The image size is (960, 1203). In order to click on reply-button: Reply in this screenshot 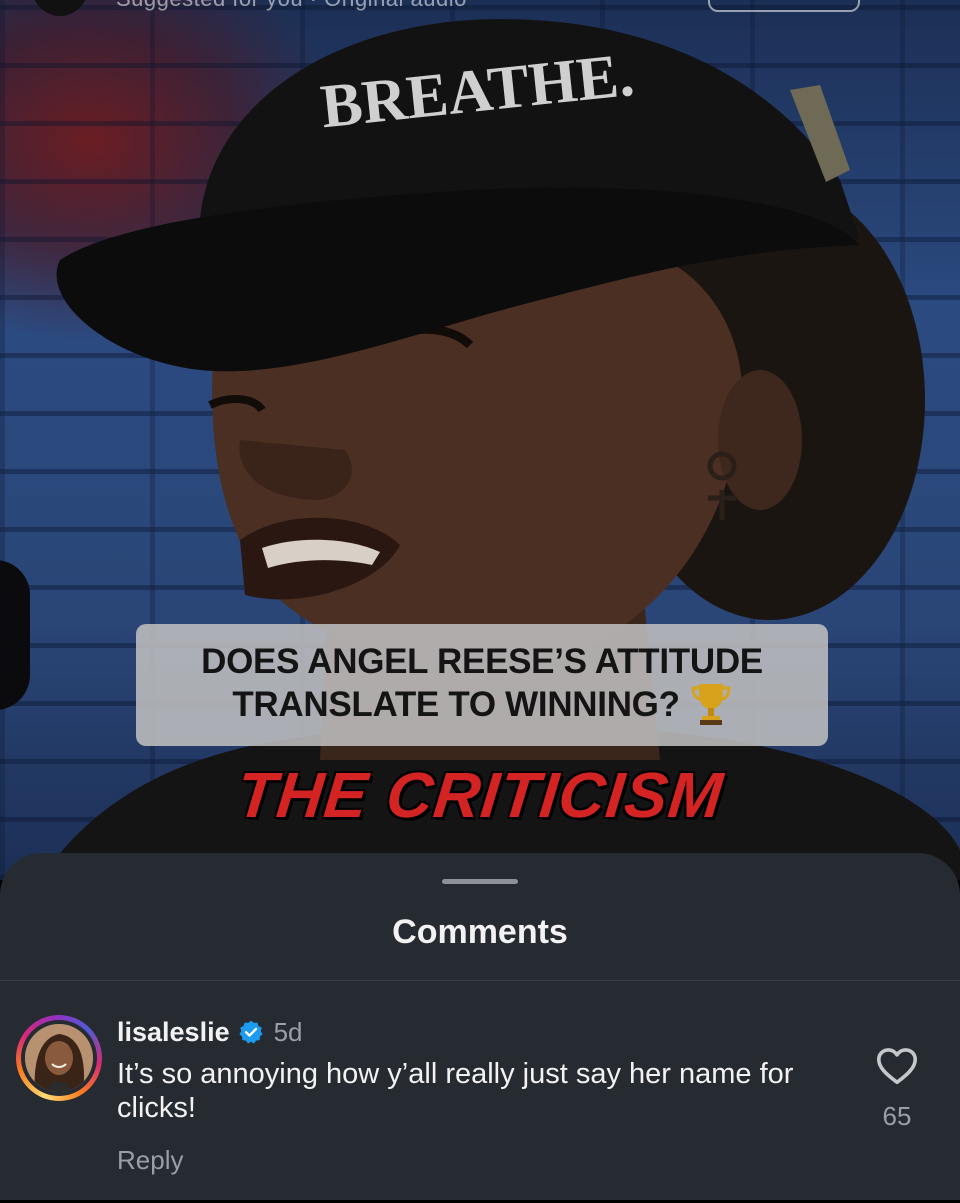, I will do `click(150, 1160)`.